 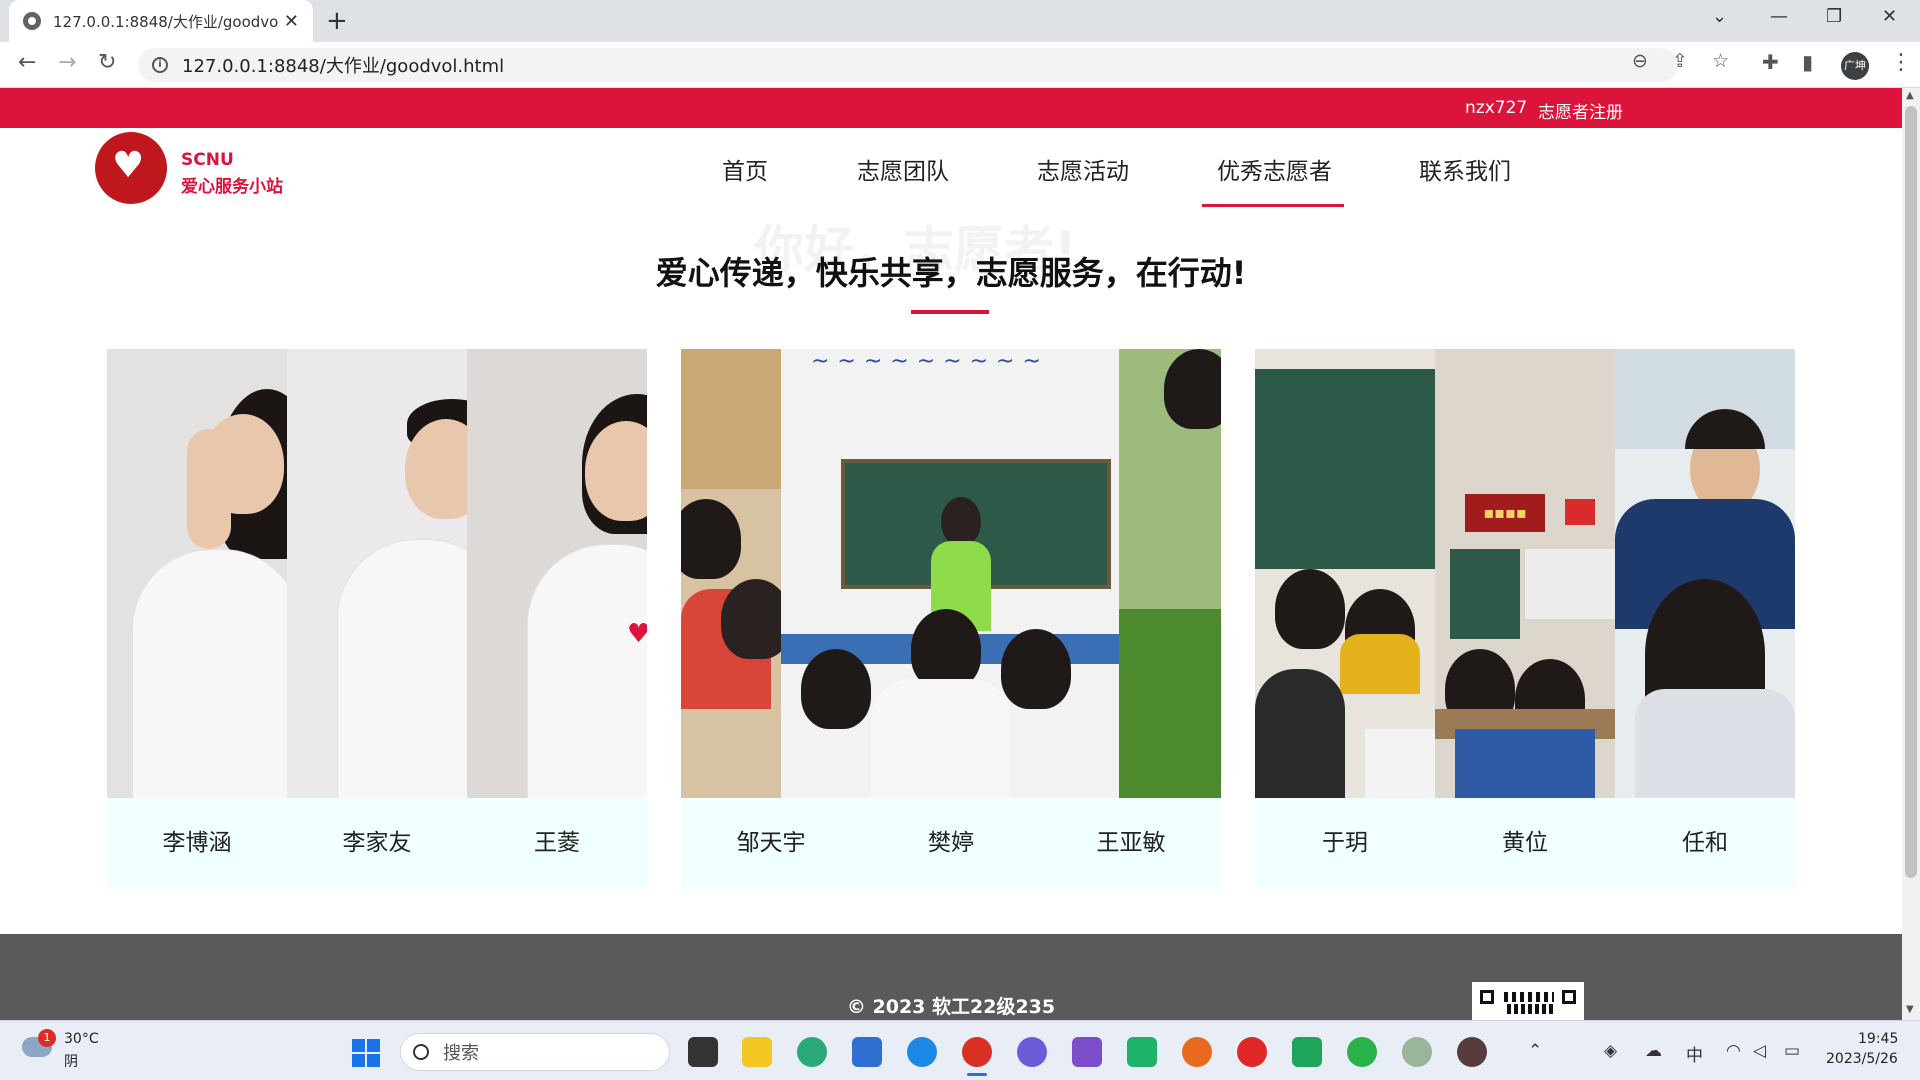 What do you see at coordinates (535, 1052) in the screenshot?
I see `taskbar-search: 搜索` at bounding box center [535, 1052].